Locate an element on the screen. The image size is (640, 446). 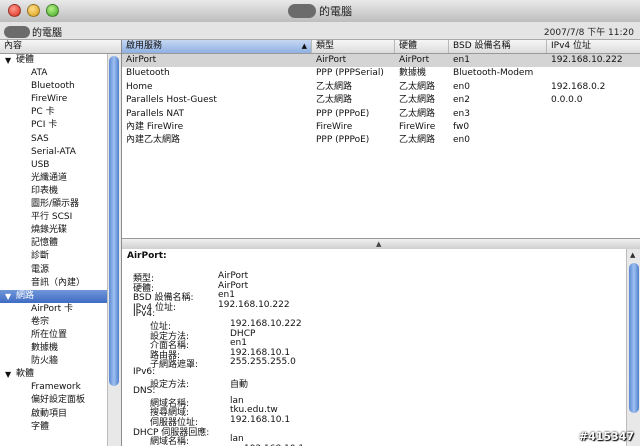
table-cell: Parallels Host-Guest is located at coordinates (171, 100).